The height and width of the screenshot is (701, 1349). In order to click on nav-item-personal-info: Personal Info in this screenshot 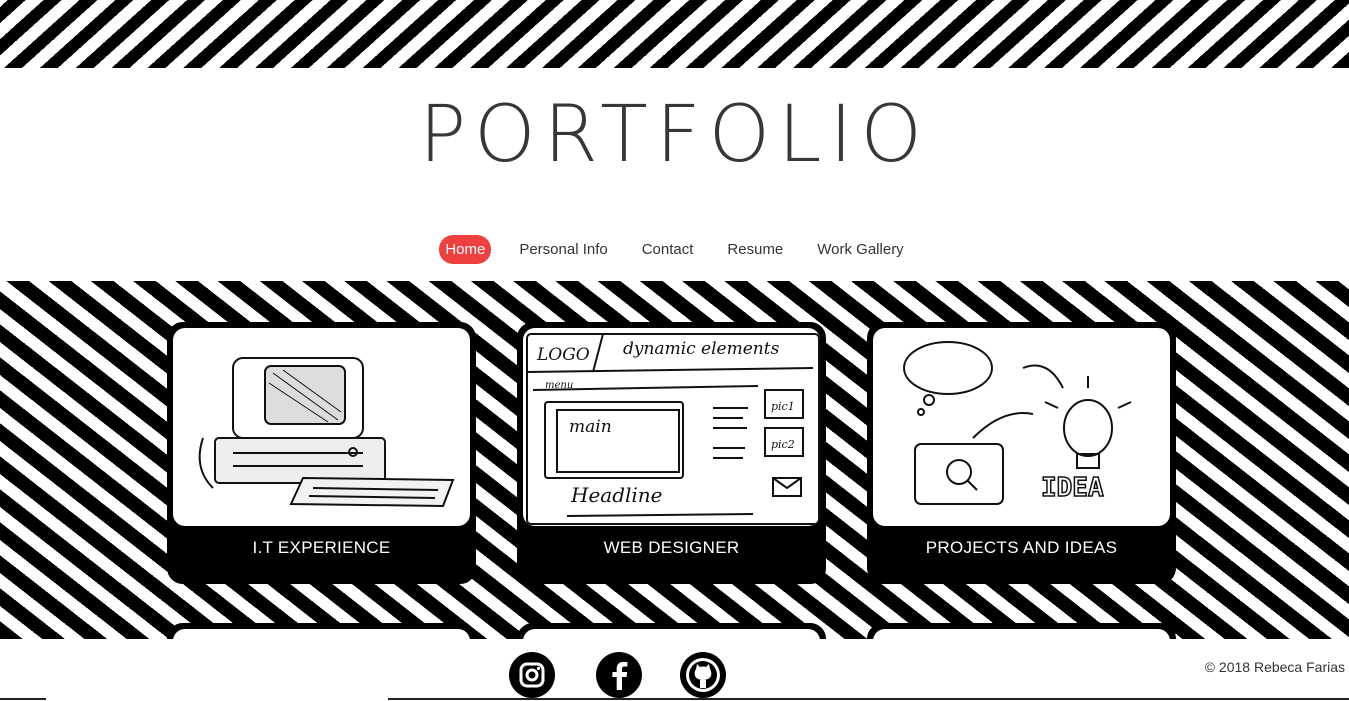, I will do `click(563, 249)`.